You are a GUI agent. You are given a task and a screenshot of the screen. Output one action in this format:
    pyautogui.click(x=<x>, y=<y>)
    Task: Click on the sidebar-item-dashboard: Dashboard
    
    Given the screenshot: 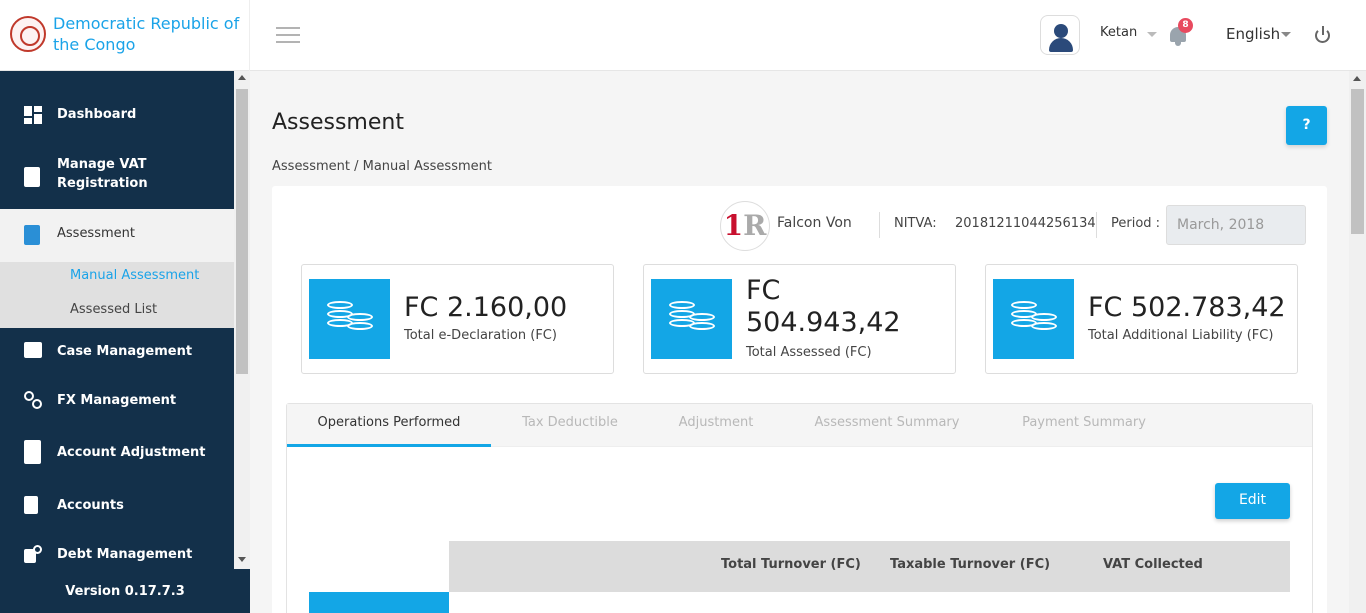 What is the action you would take?
    pyautogui.click(x=117, y=115)
    